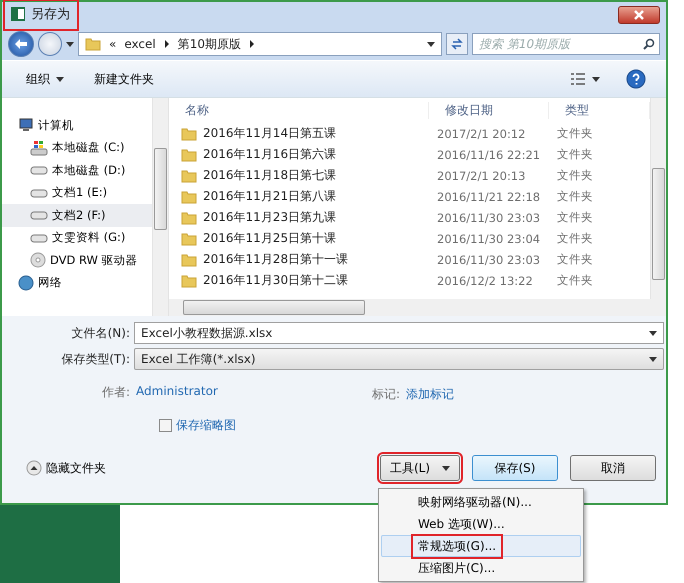 The width and height of the screenshot is (684, 583). I want to click on file-name: 2016年11月16日第六课, so click(252, 154).